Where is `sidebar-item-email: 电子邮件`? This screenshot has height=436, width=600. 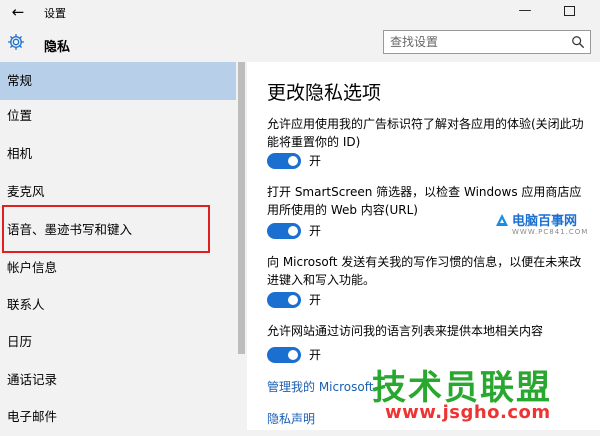
sidebar-item-email: 电子邮件 is located at coordinates (118, 417).